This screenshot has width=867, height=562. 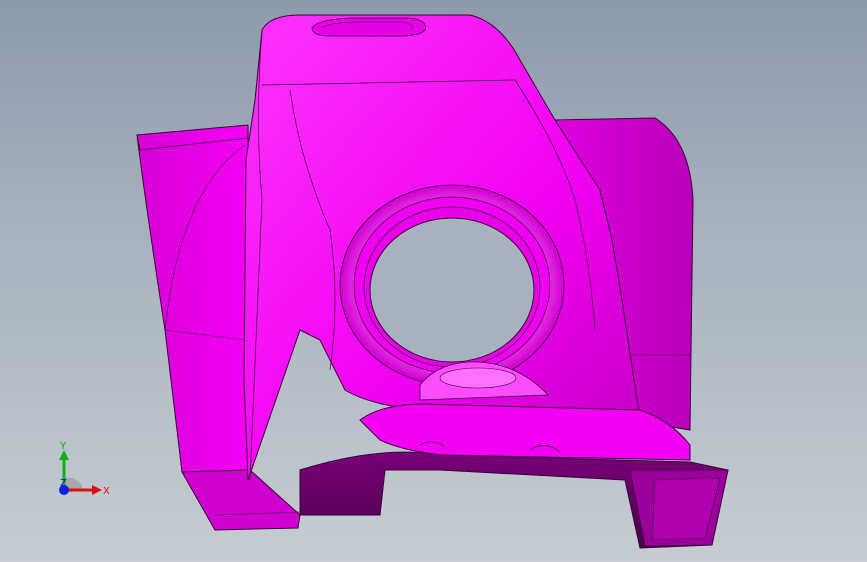 What do you see at coordinates (193, 298) in the screenshot?
I see `left-wing-surface` at bounding box center [193, 298].